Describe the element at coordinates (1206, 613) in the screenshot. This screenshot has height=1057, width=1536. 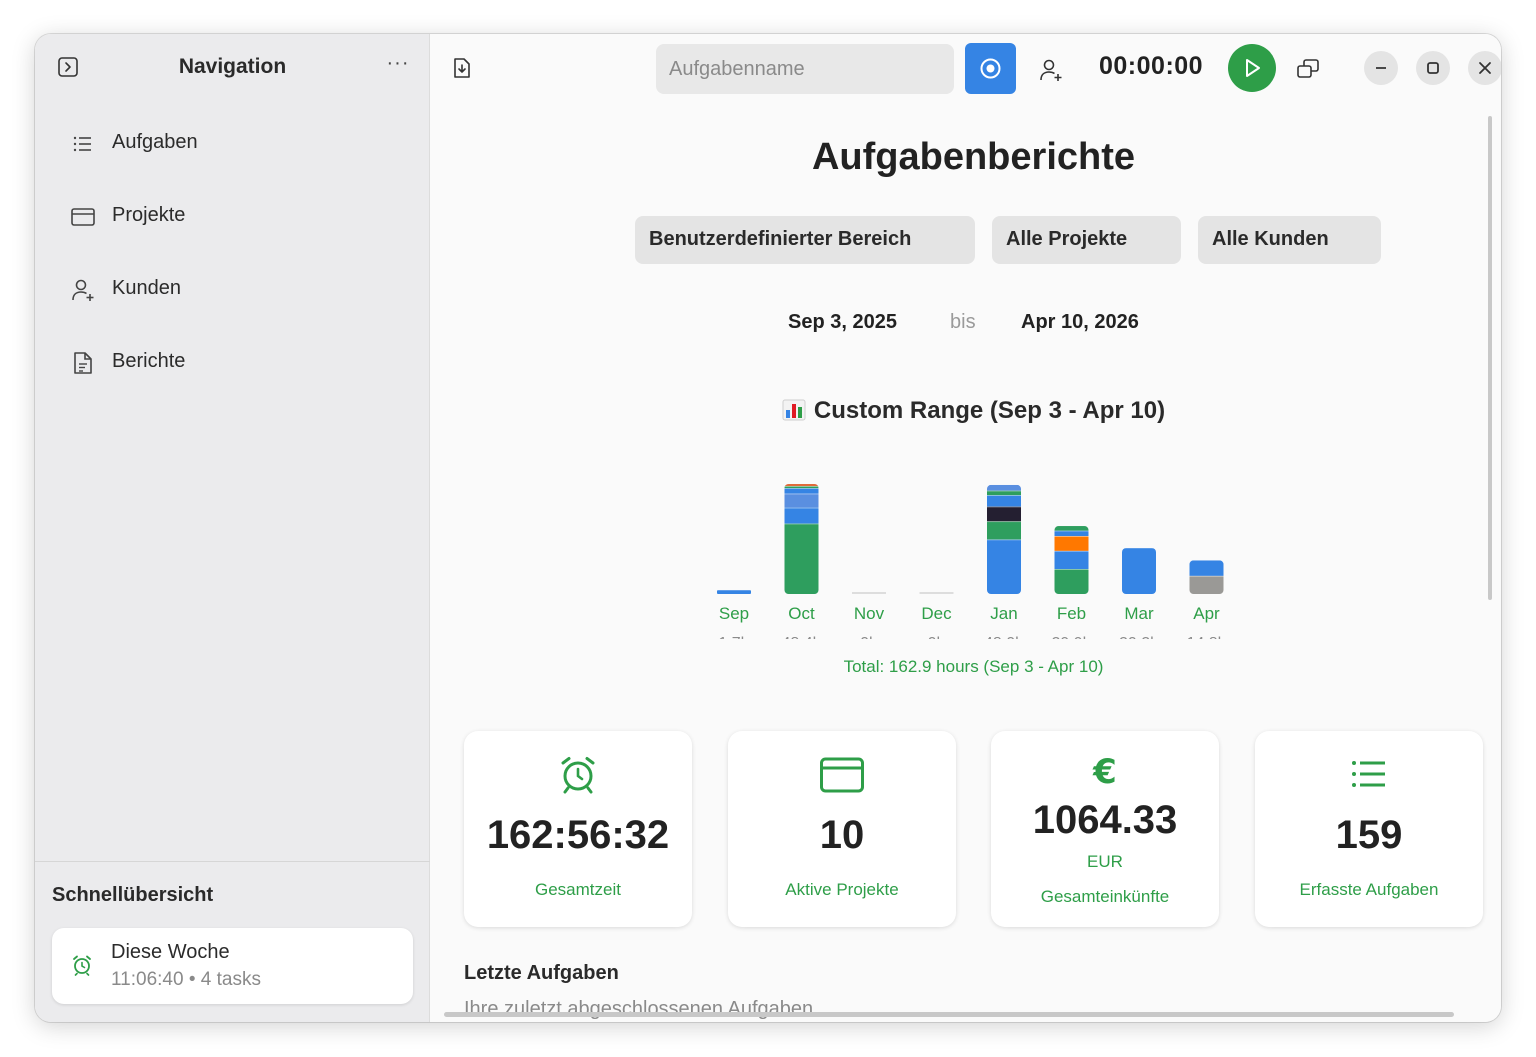
I see `chart-category-label: Apr` at that location.